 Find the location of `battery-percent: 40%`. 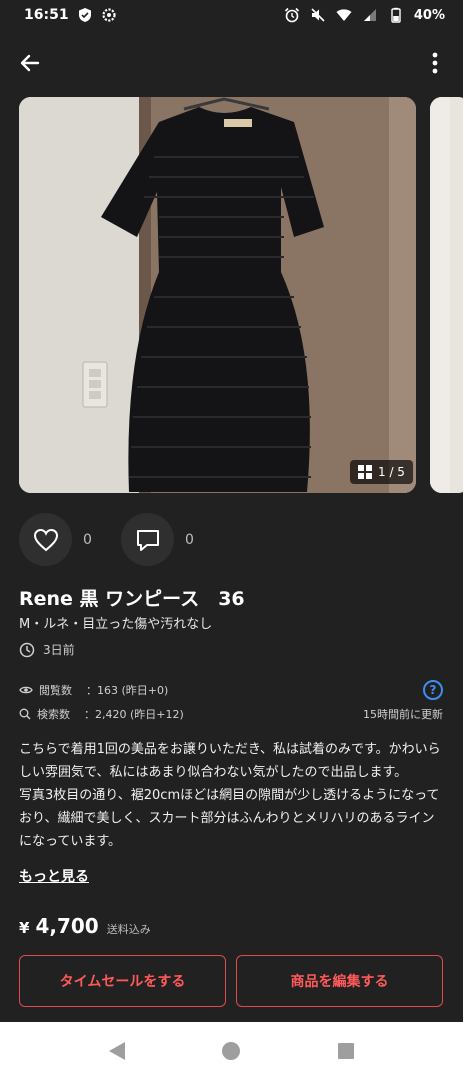

battery-percent: 40% is located at coordinates (429, 15).